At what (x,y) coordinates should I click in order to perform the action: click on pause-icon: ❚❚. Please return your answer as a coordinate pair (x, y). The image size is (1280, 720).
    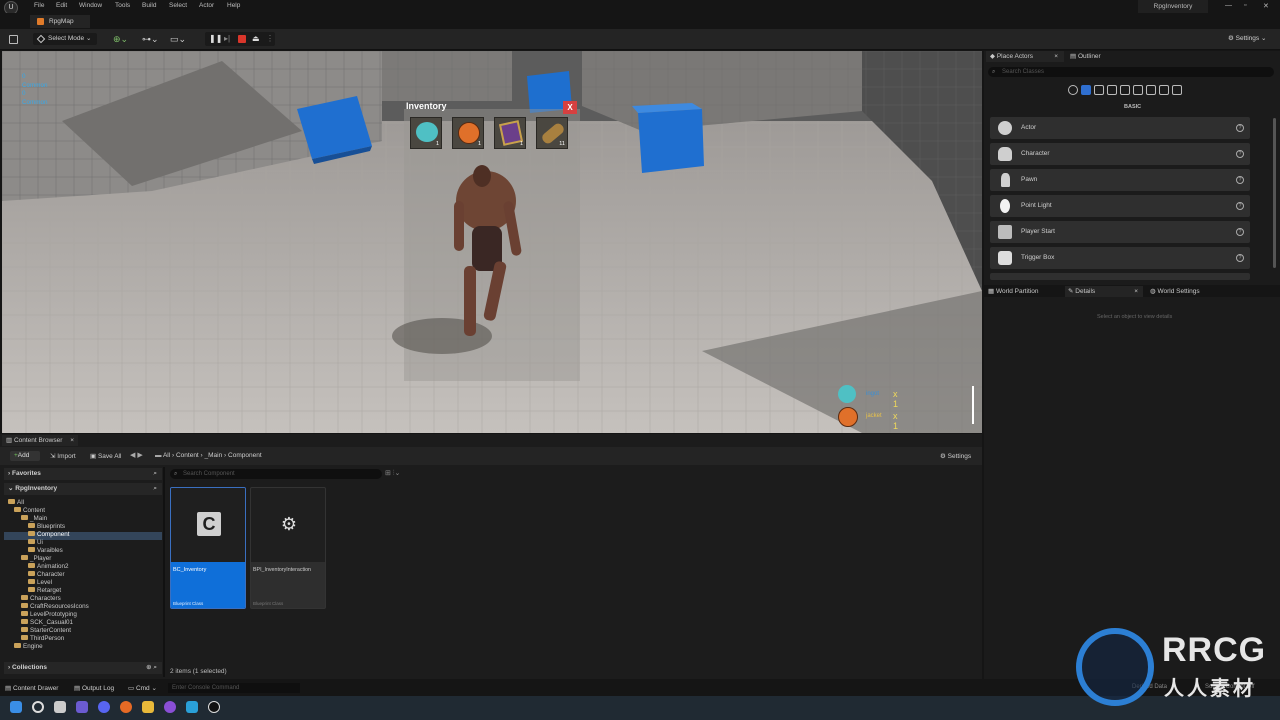
    Looking at the image, I should click on (215, 39).